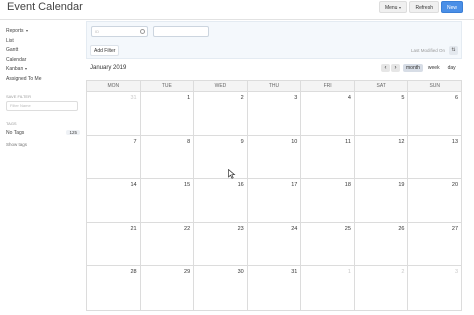 Image resolution: width=474 pixels, height=315 pixels. What do you see at coordinates (221, 86) in the screenshot?
I see `weekday-label: WED` at bounding box center [221, 86].